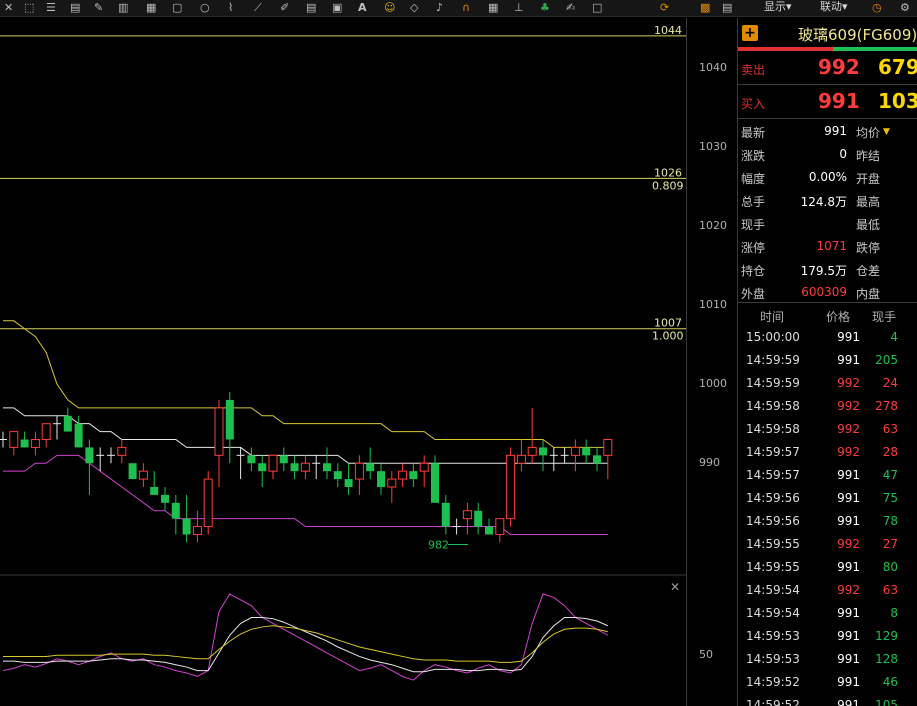 This screenshot has width=917, height=706. What do you see at coordinates (827, 613) in the screenshot?
I see `trade-row: 14:59:54 991 8` at bounding box center [827, 613].